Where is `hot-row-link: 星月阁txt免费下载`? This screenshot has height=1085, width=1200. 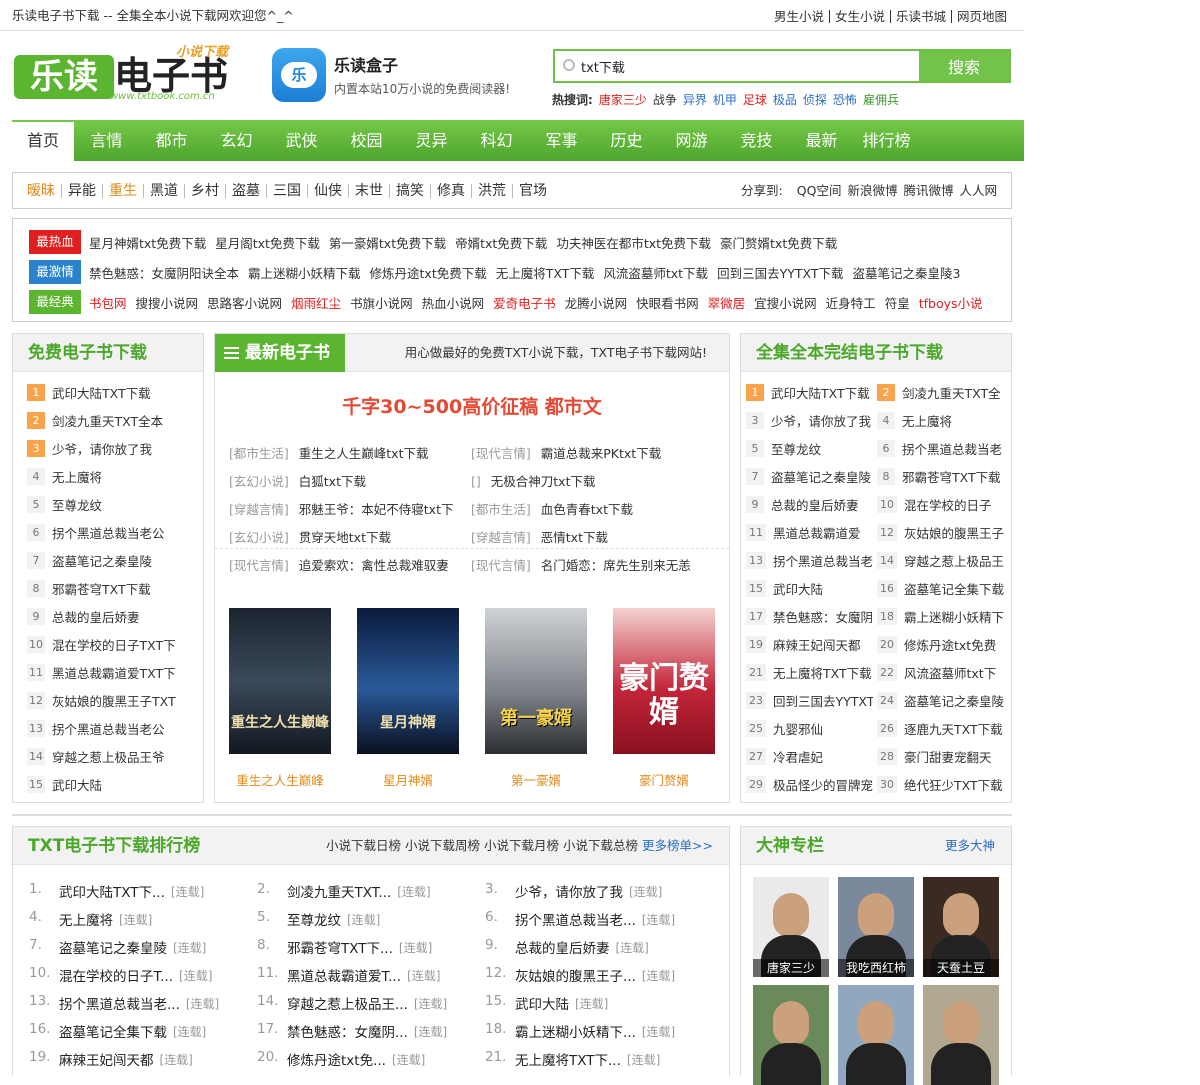
hot-row-link: 星月阁txt免费下载 is located at coordinates (267, 242).